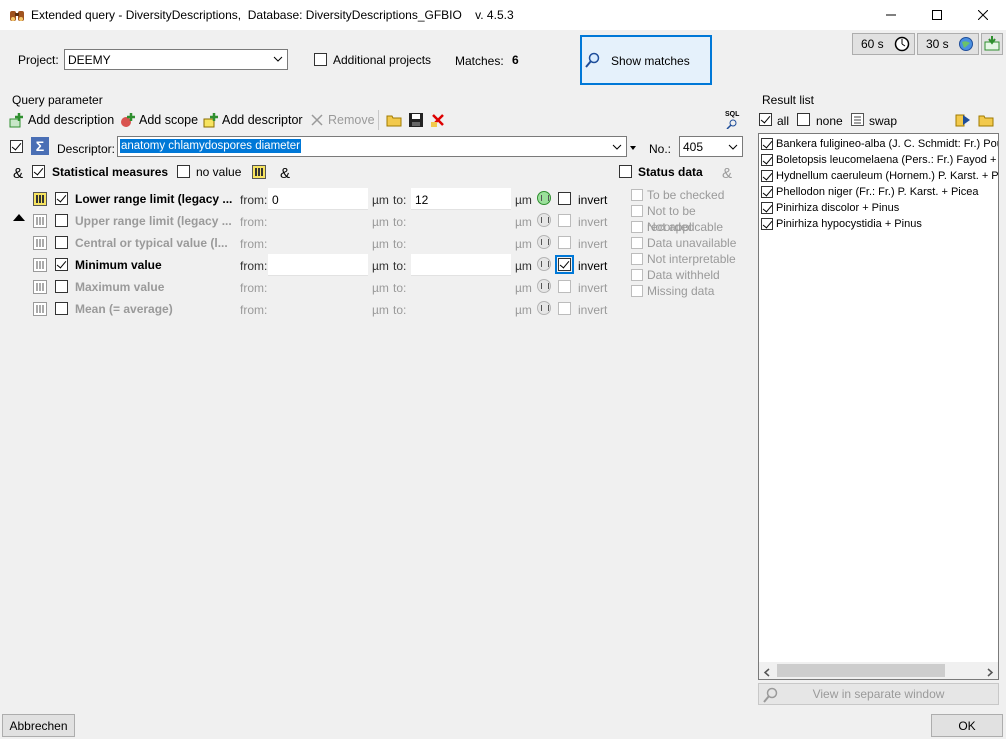 The height and width of the screenshot is (739, 1006). I want to click on no-value-checkbox, so click(183, 171).